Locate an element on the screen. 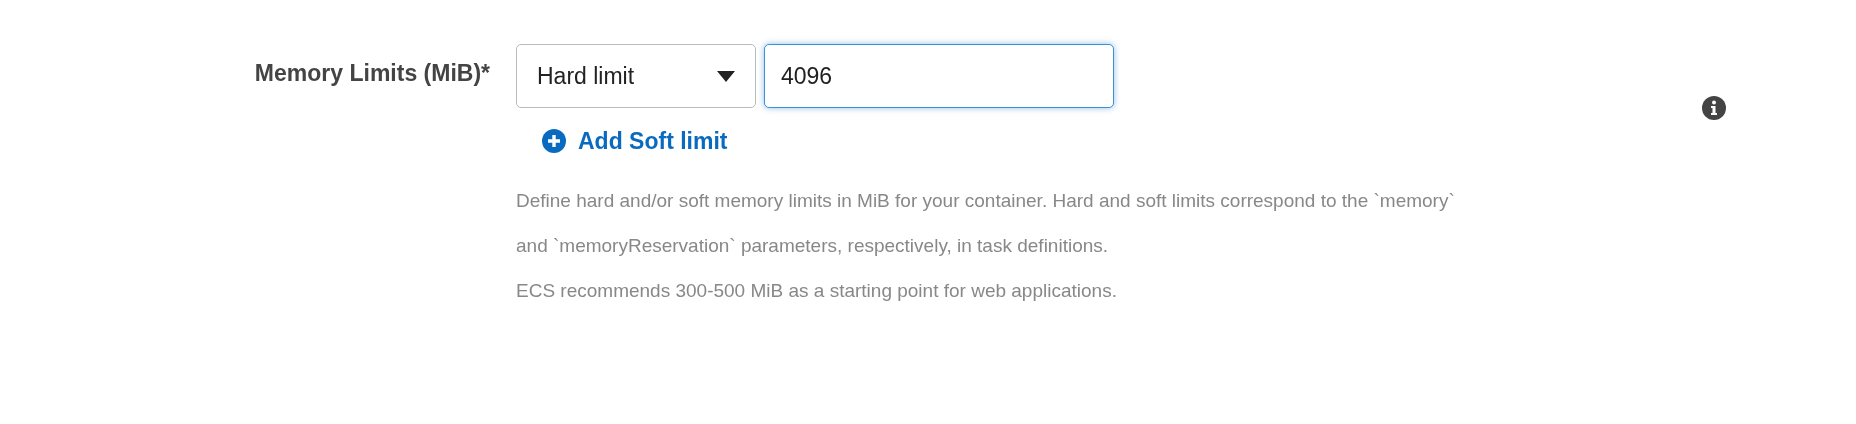 Image resolution: width=1856 pixels, height=424 pixels. plus-circle-icon is located at coordinates (554, 141).